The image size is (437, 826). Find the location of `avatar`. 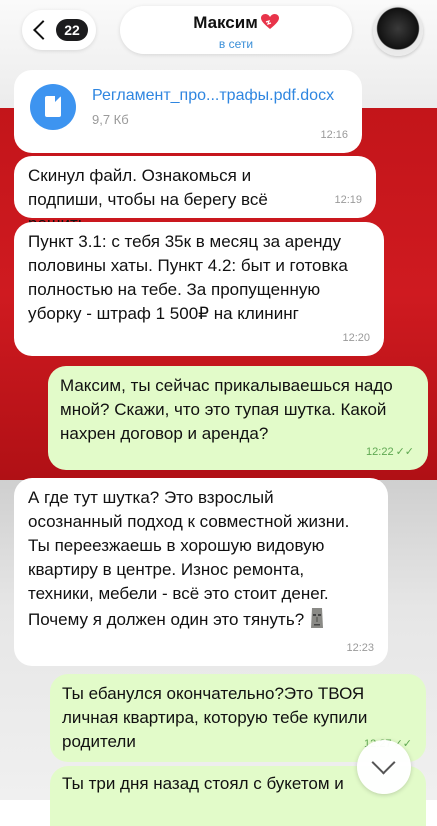

avatar is located at coordinates (398, 31).